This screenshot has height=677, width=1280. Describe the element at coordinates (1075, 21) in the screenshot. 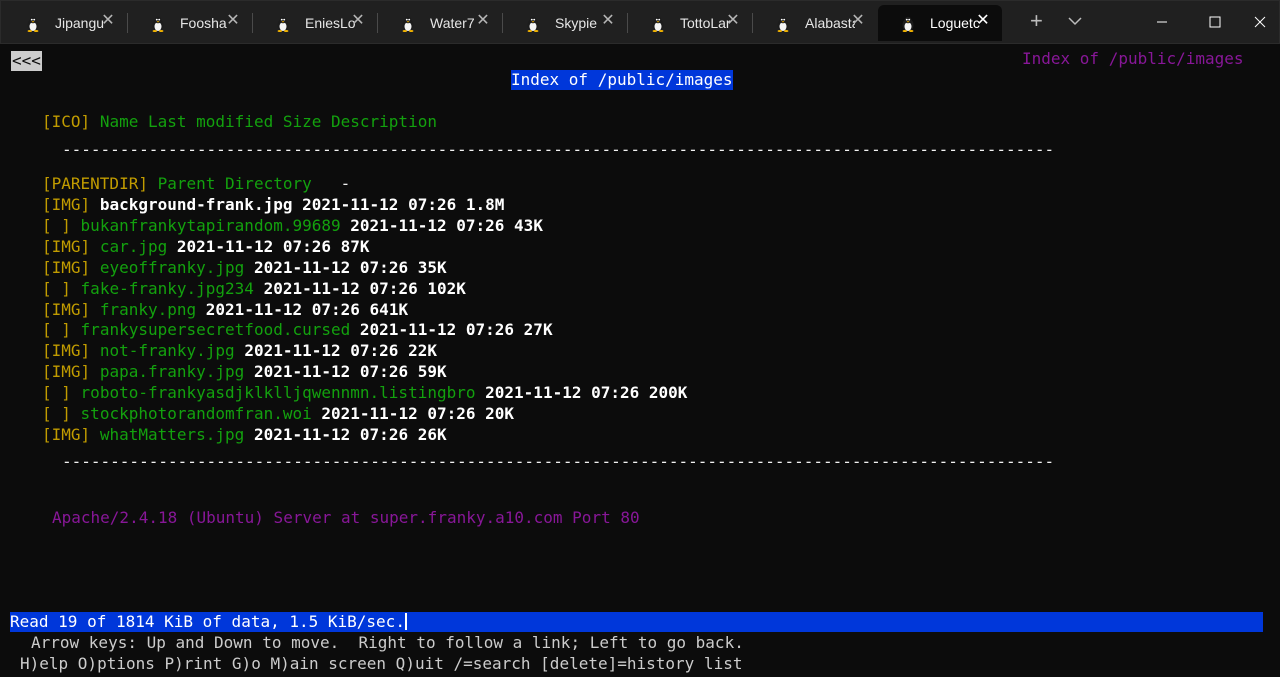

I see `tab-dropdown-button` at that location.